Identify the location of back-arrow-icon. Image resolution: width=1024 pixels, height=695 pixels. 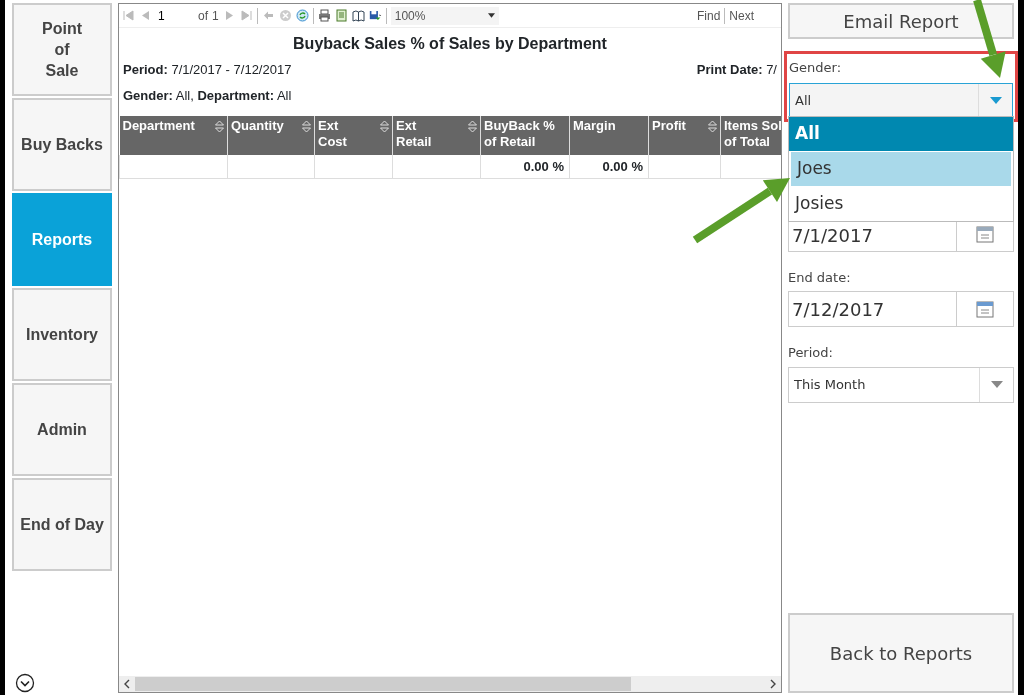
(268, 15).